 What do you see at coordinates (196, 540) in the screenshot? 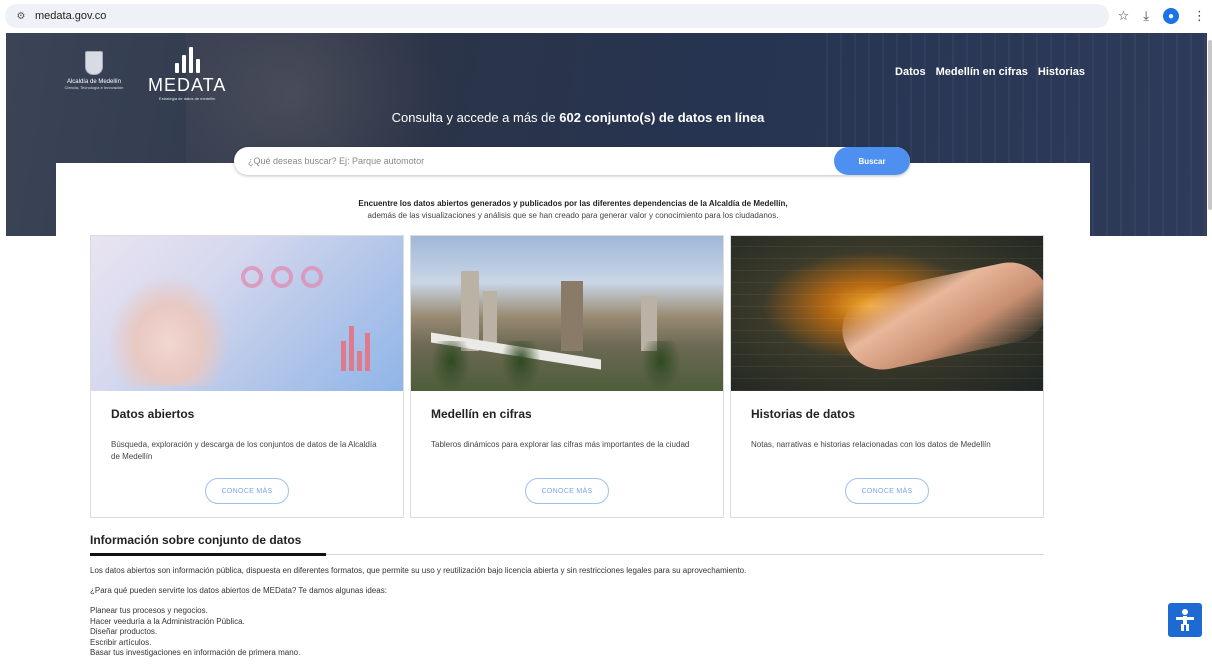
I see `info-section-title: Información sobre conjunto de datos` at bounding box center [196, 540].